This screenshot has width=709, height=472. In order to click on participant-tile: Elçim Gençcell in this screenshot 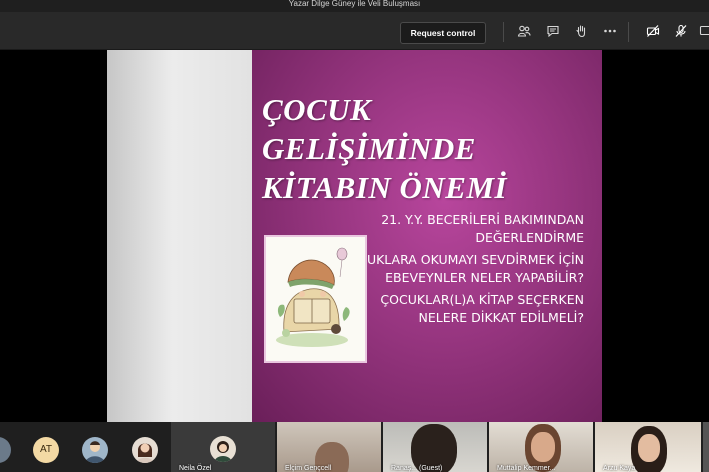, I will do `click(329, 447)`.